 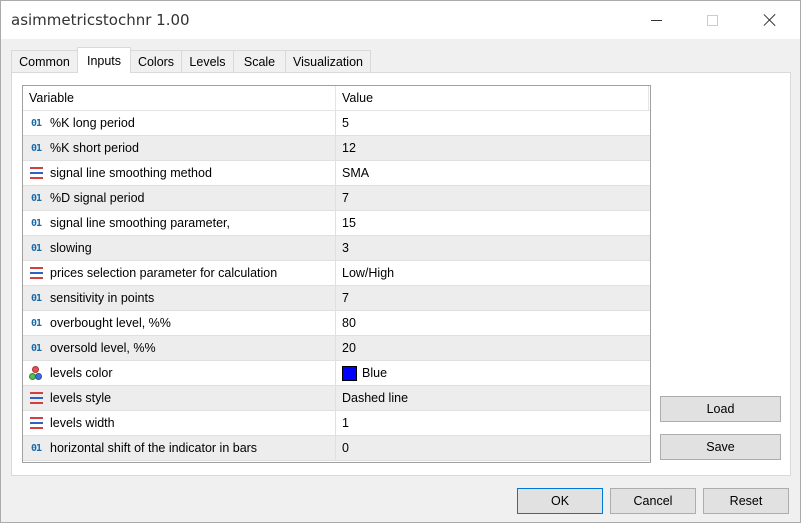 I want to click on value-cell: 15, so click(x=492, y=223).